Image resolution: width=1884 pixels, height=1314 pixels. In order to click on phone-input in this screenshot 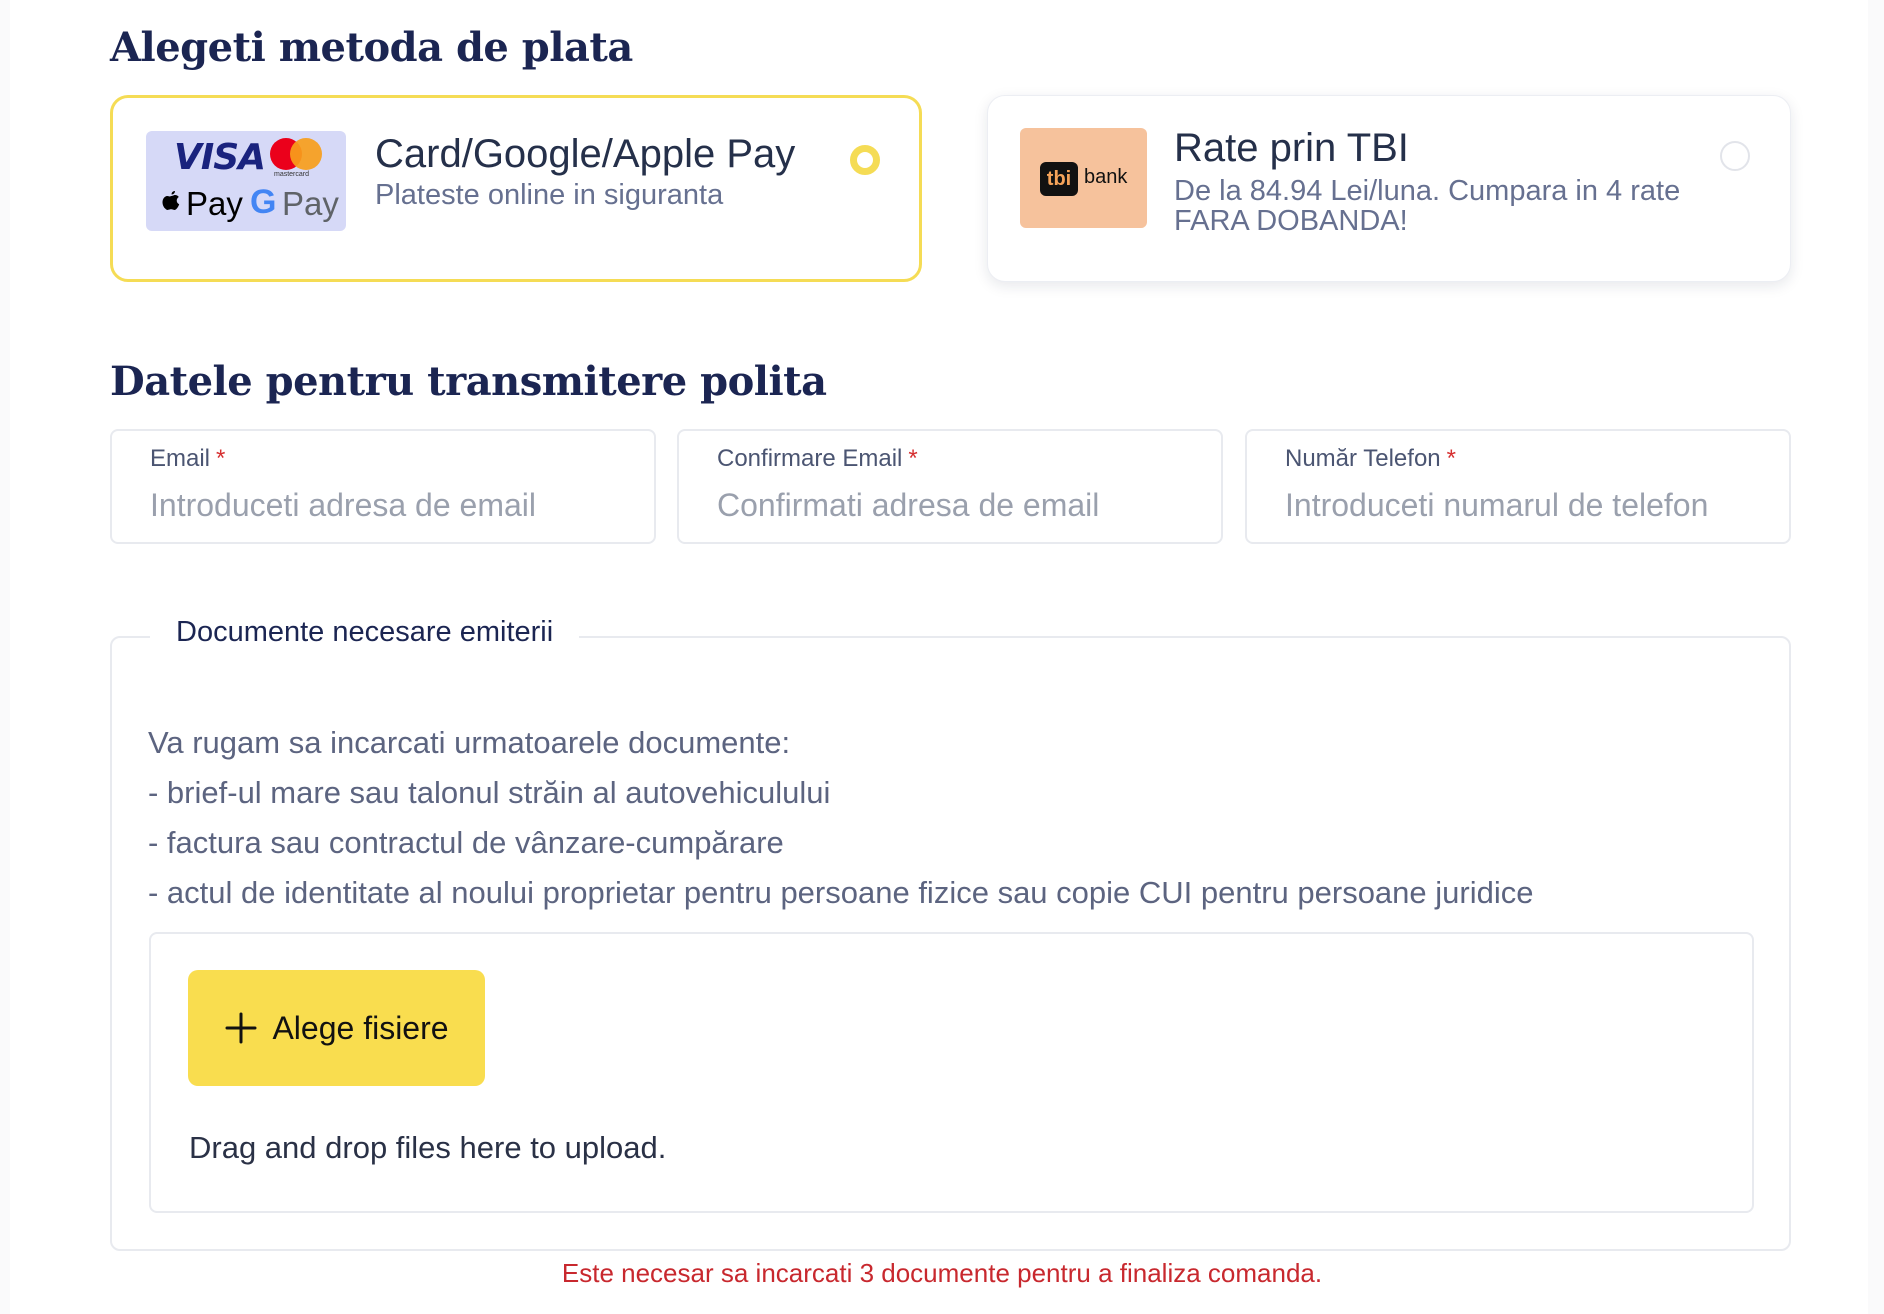, I will do `click(1520, 505)`.